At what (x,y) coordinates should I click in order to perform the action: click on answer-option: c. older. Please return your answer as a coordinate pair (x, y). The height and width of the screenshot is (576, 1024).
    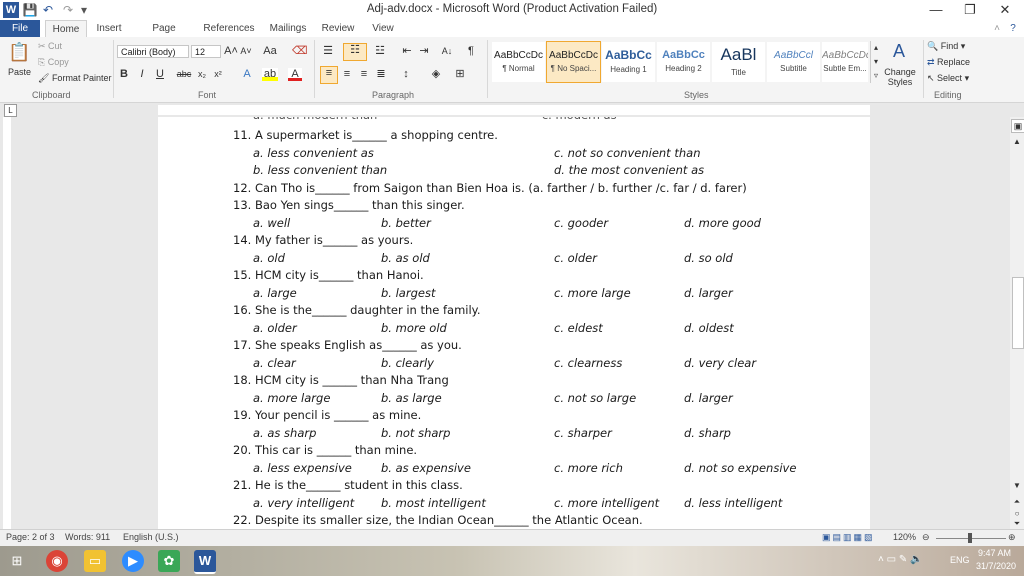
    Looking at the image, I should click on (575, 258).